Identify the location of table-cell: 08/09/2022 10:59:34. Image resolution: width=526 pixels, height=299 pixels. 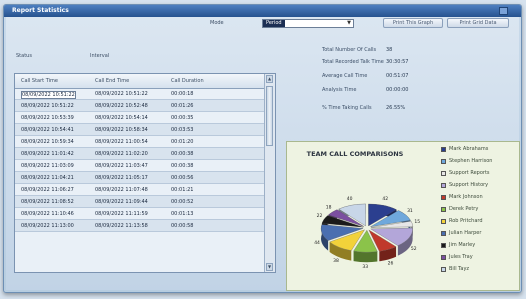
(47, 142).